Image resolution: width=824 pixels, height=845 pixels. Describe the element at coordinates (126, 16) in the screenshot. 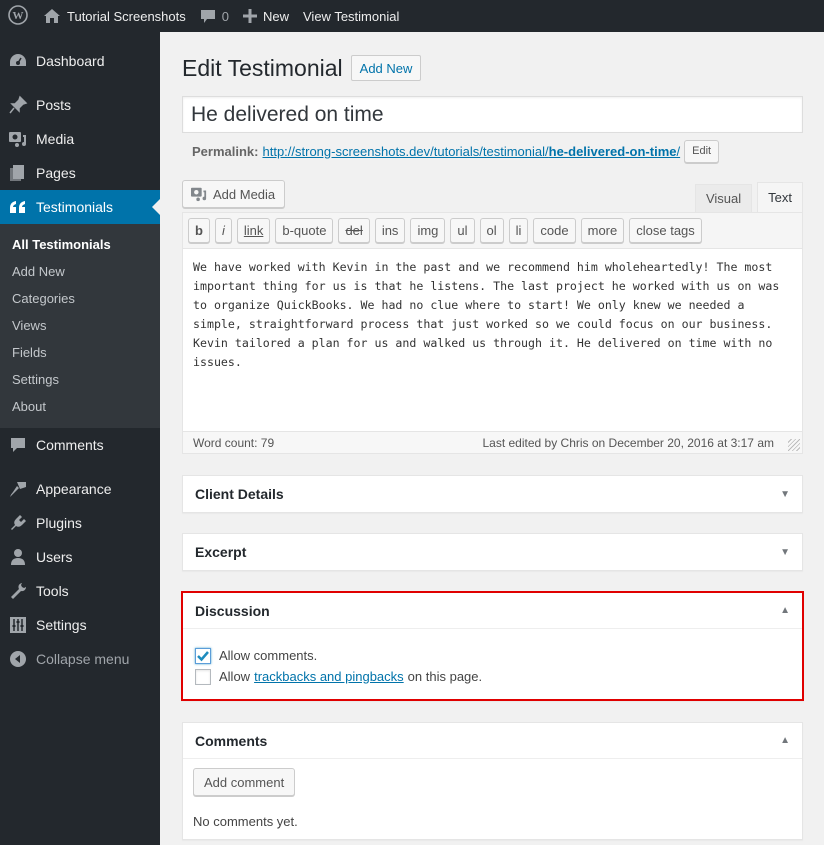

I see `site-name: Tutorial Screenshots` at that location.